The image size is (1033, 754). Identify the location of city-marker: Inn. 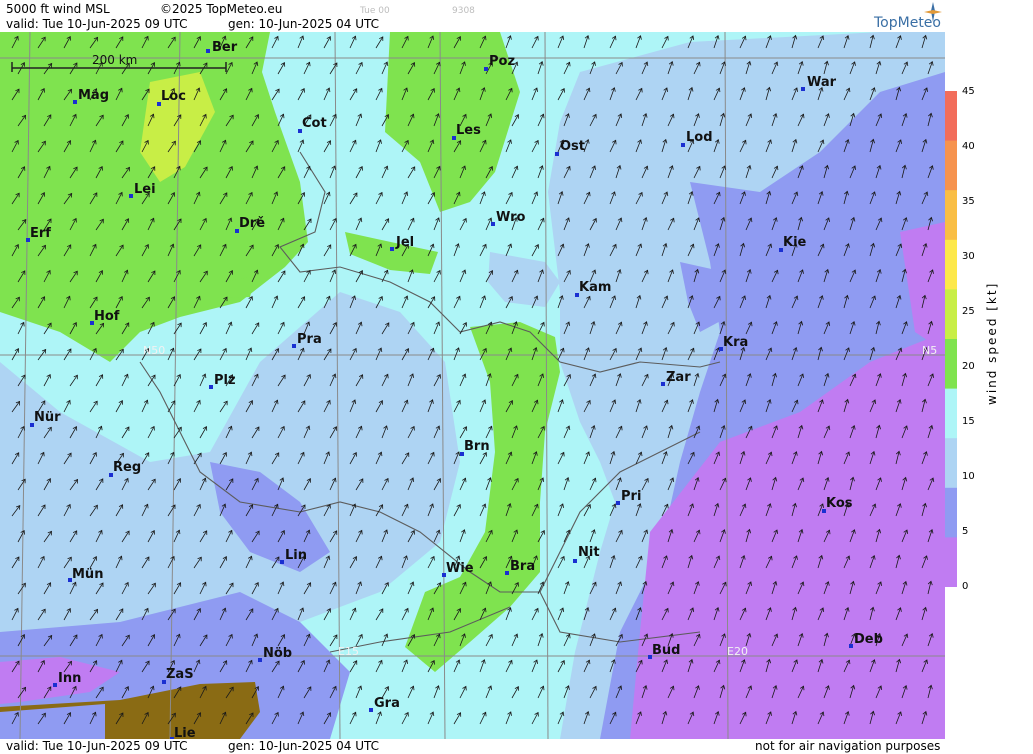
(67, 679).